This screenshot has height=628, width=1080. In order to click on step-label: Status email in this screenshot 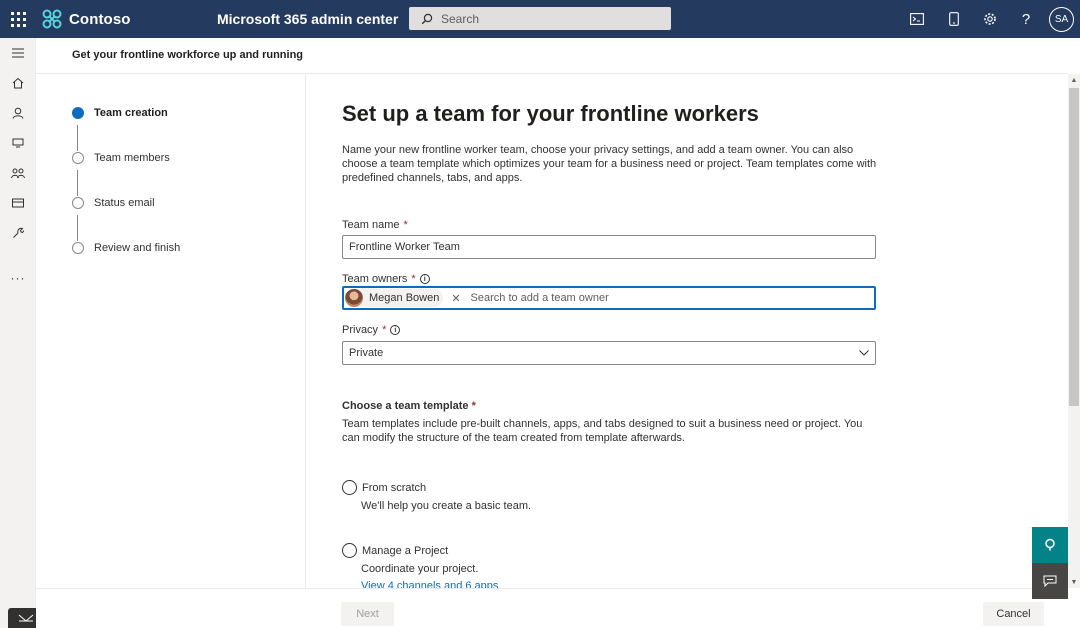, I will do `click(124, 203)`.